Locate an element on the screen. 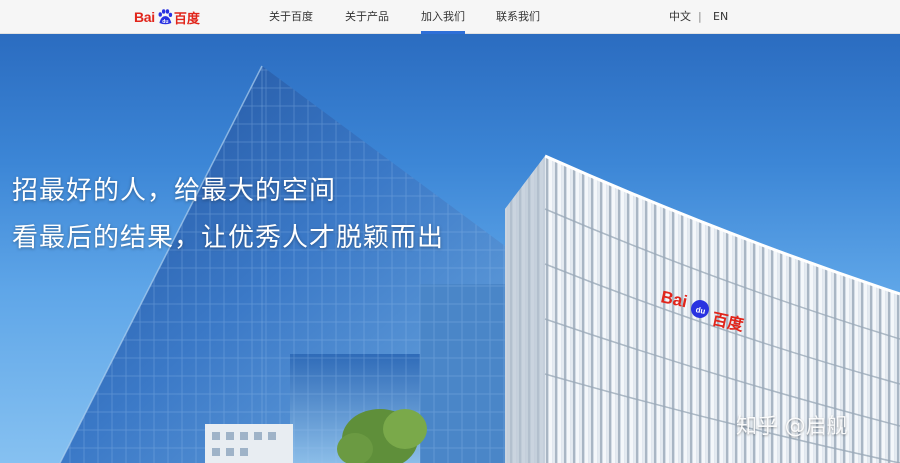 The width and height of the screenshot is (900, 463). zhihu-watermark: 知乎 @启舰 is located at coordinates (792, 426).